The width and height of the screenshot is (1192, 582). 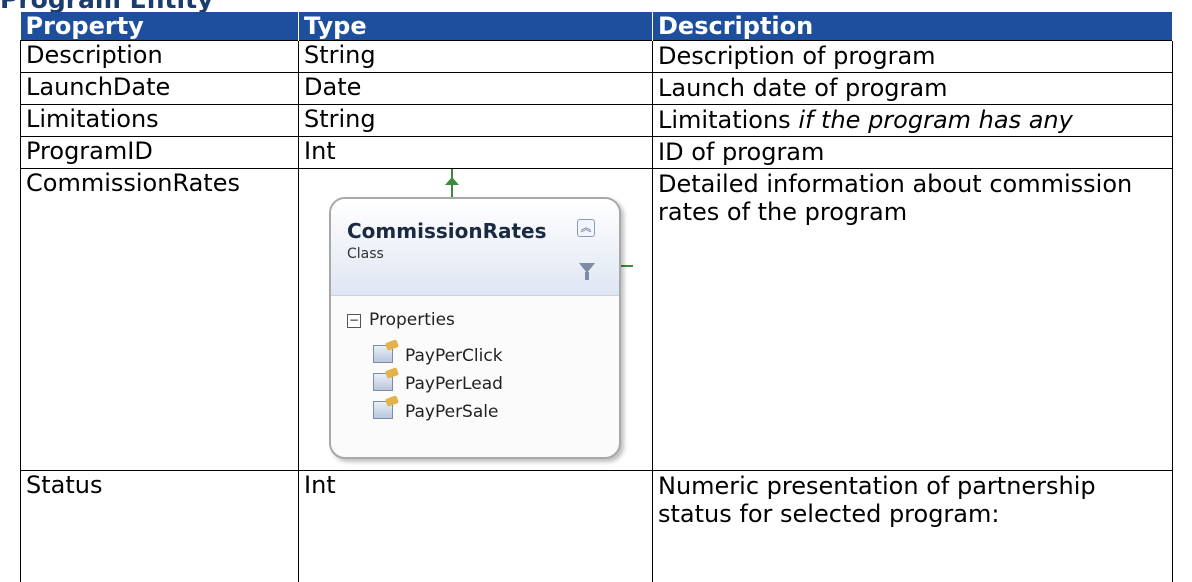 I want to click on property-cell: Status, so click(x=160, y=526).